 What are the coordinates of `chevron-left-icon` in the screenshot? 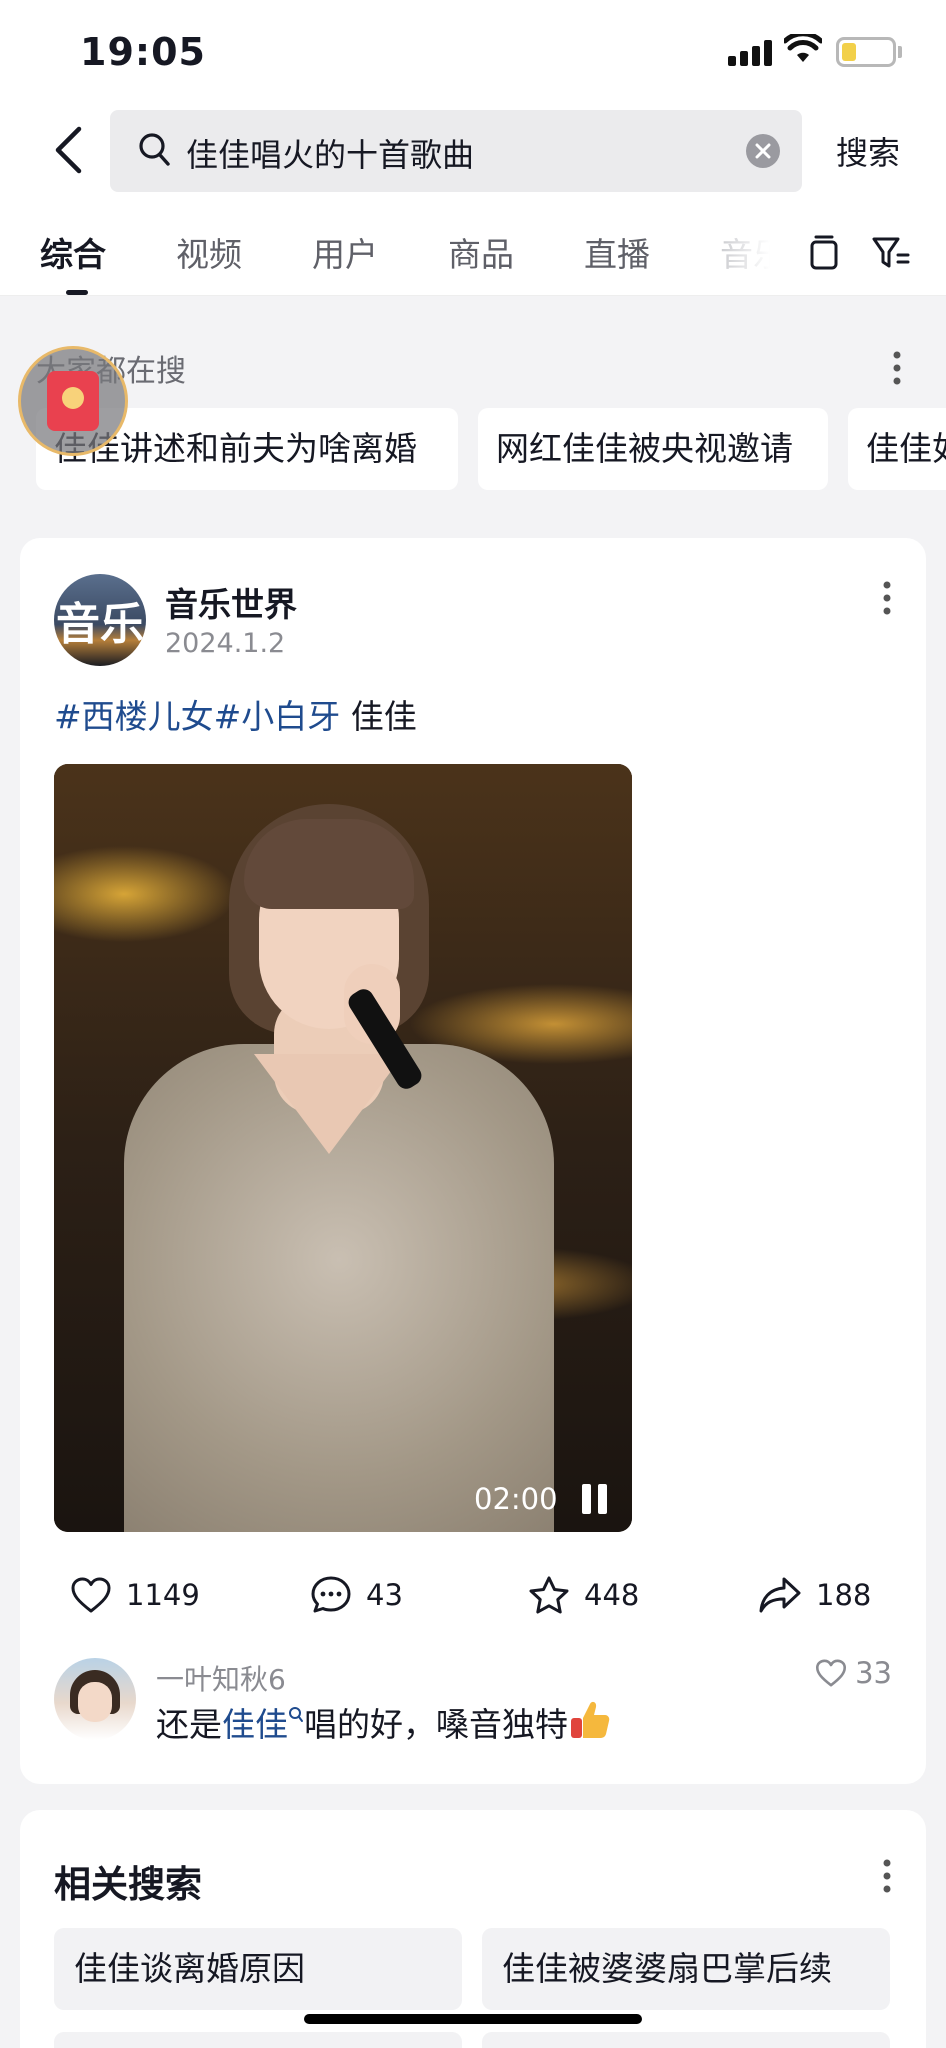 It's located at (68, 150).